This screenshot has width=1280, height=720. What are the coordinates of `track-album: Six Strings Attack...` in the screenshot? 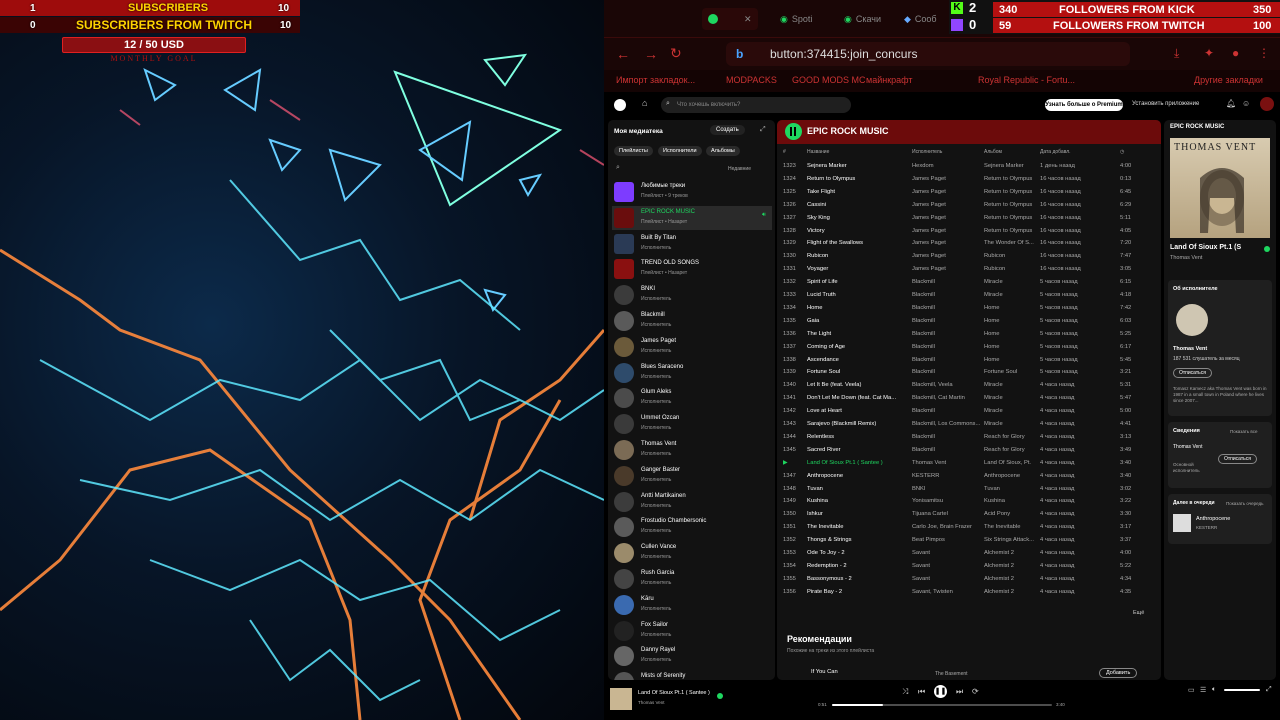 It's located at (1010, 540).